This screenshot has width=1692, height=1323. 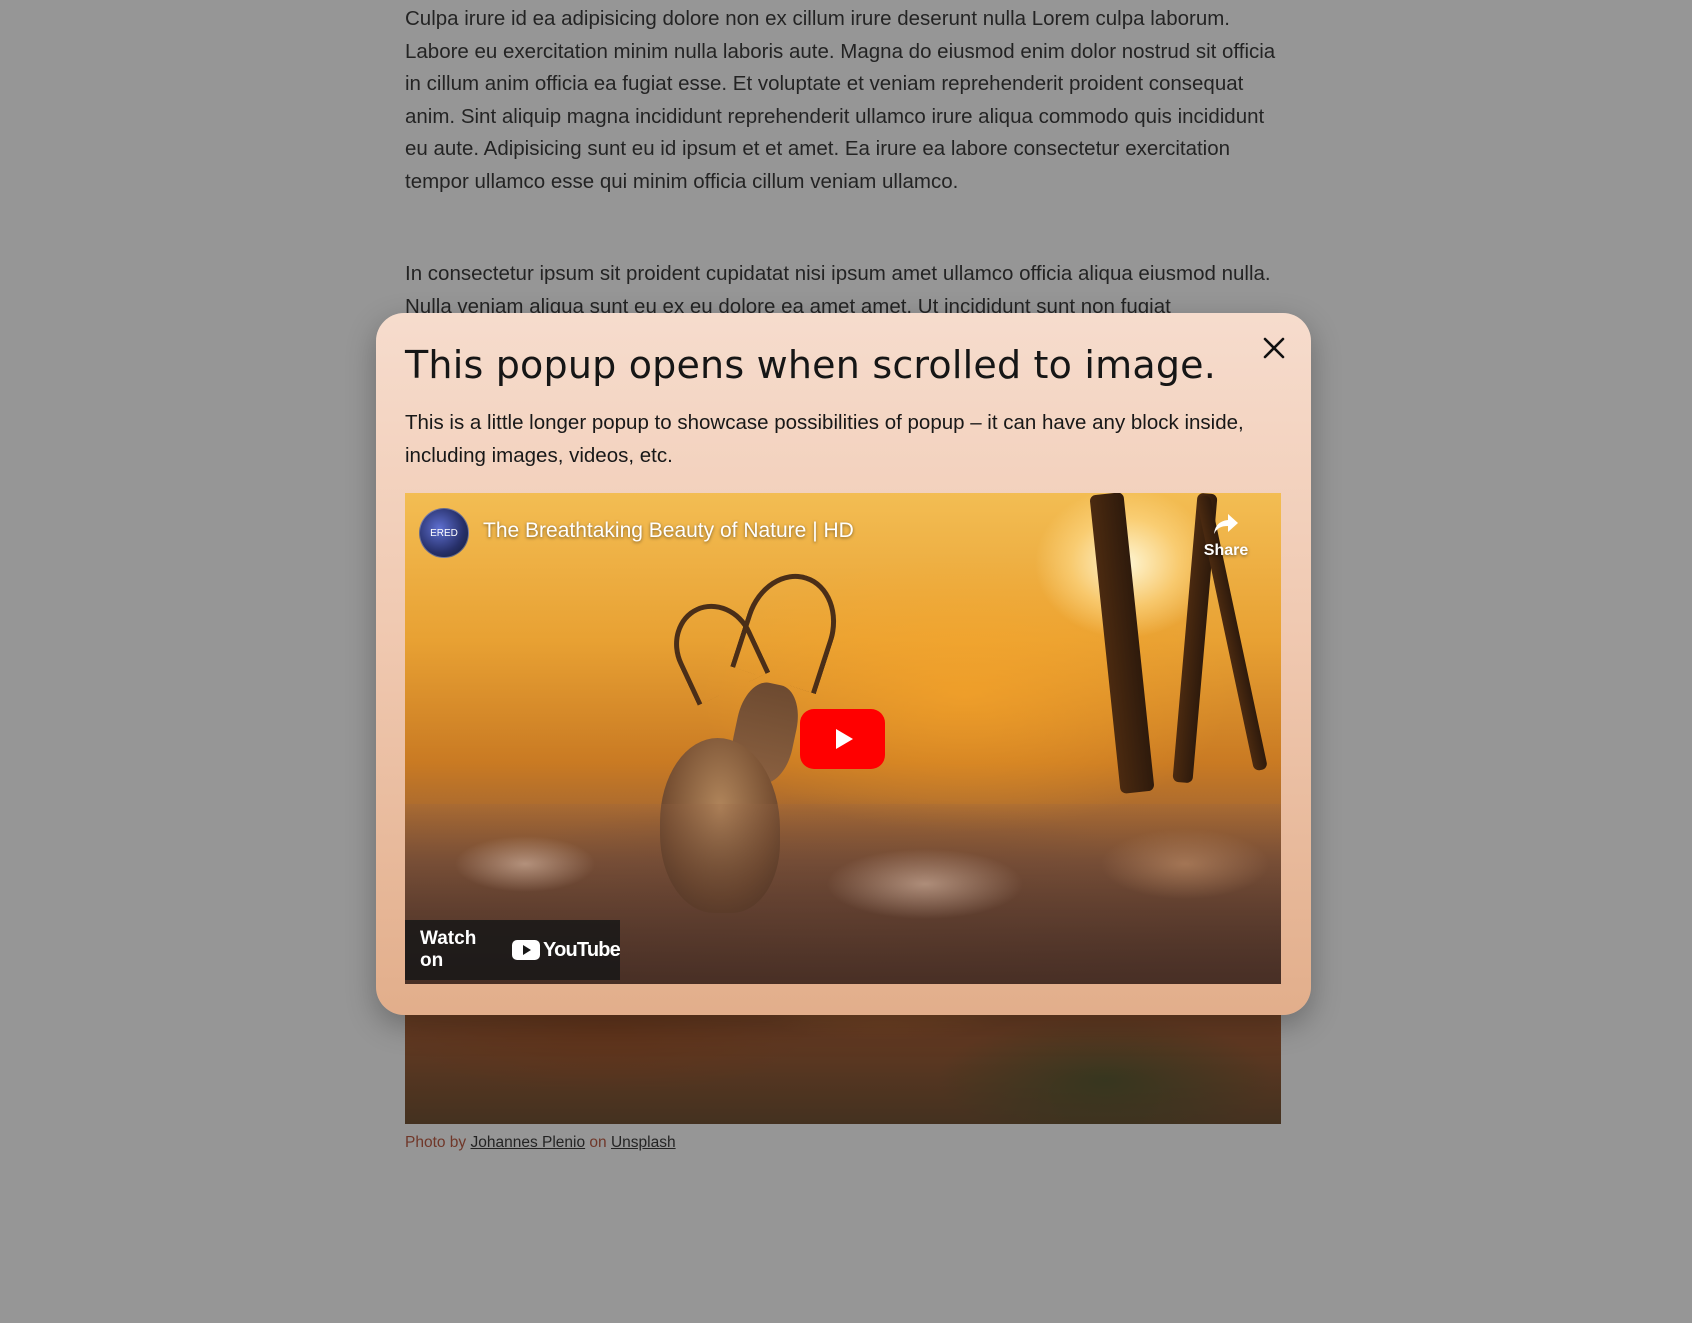 What do you see at coordinates (1226, 524) in the screenshot?
I see `share-icon` at bounding box center [1226, 524].